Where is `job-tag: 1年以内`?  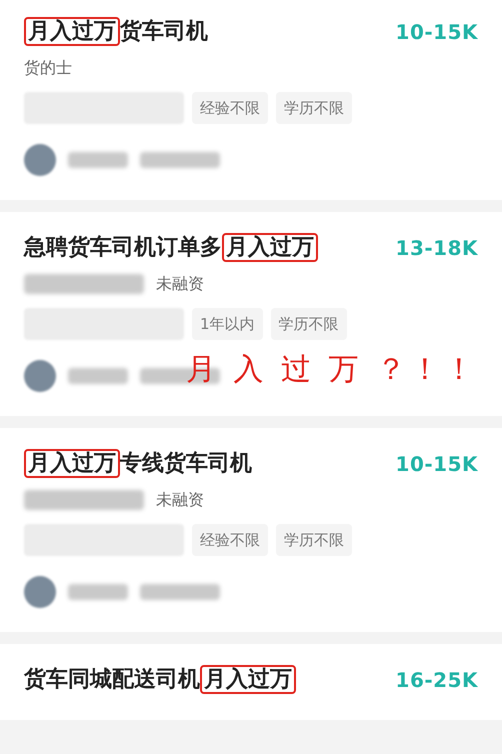 job-tag: 1年以内 is located at coordinates (227, 324).